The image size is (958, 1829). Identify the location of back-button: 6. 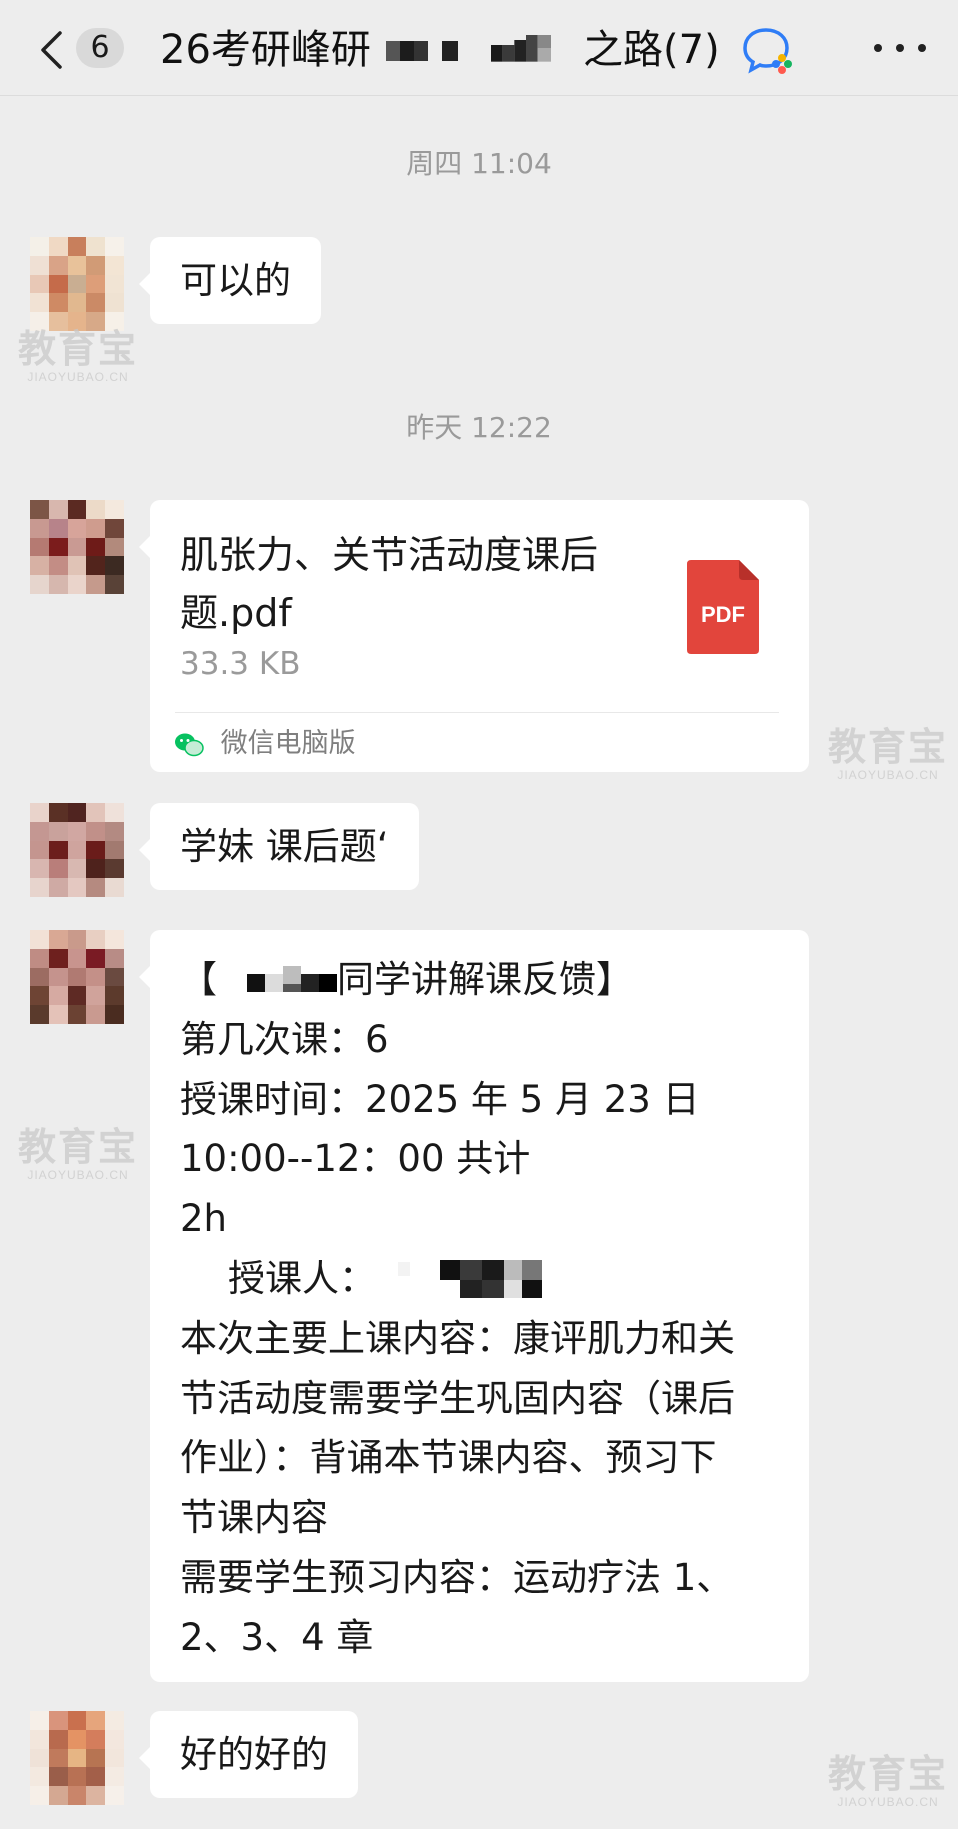
(80, 48).